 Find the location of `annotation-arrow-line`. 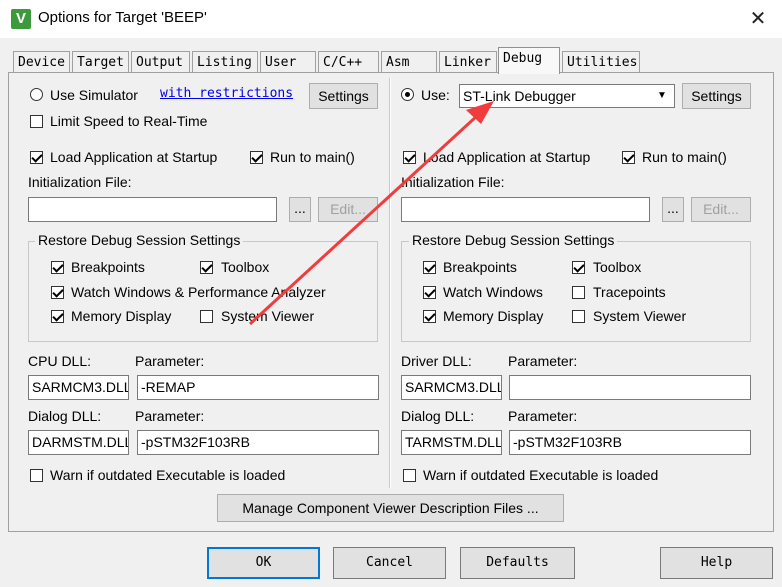

annotation-arrow-line is located at coordinates (364, 219).